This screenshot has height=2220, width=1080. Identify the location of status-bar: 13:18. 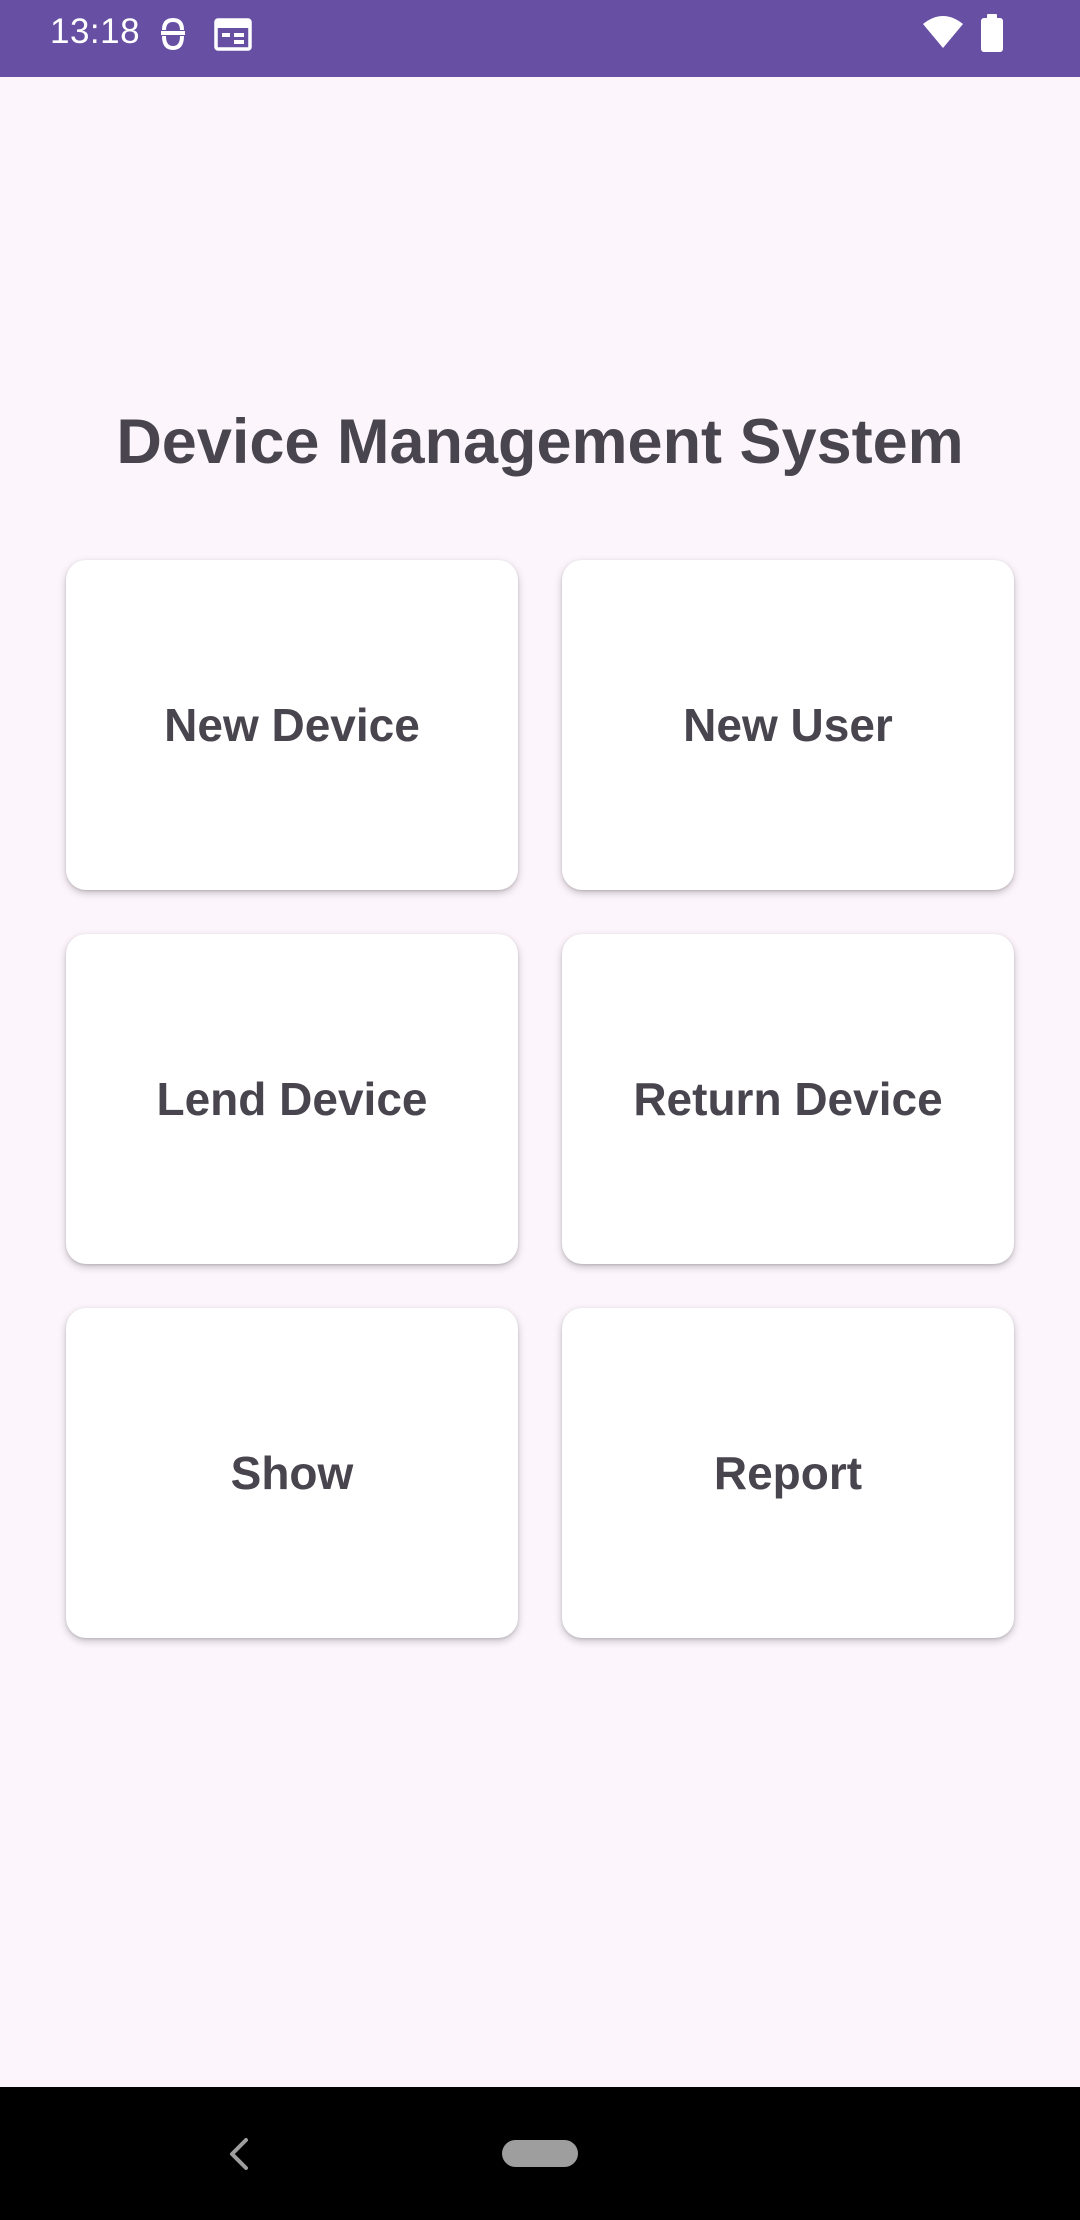
(540, 38).